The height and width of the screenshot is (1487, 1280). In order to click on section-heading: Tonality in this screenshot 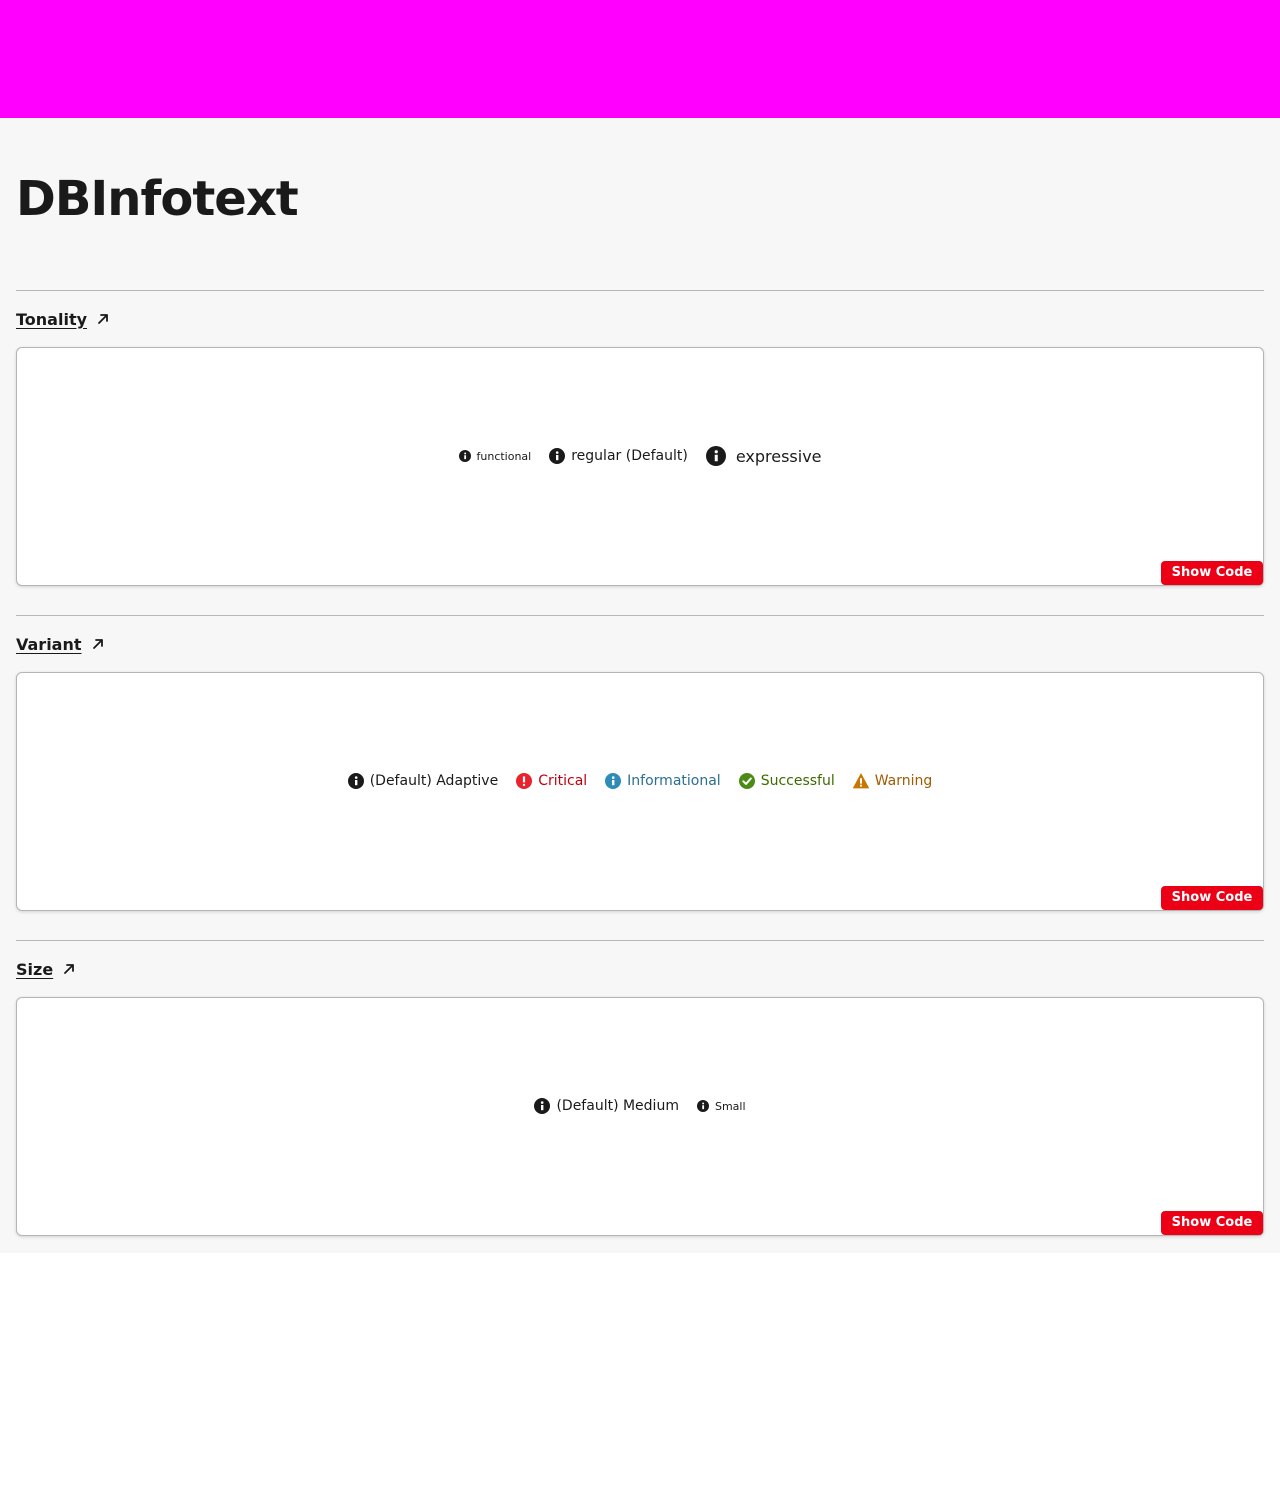, I will do `click(63, 319)`.